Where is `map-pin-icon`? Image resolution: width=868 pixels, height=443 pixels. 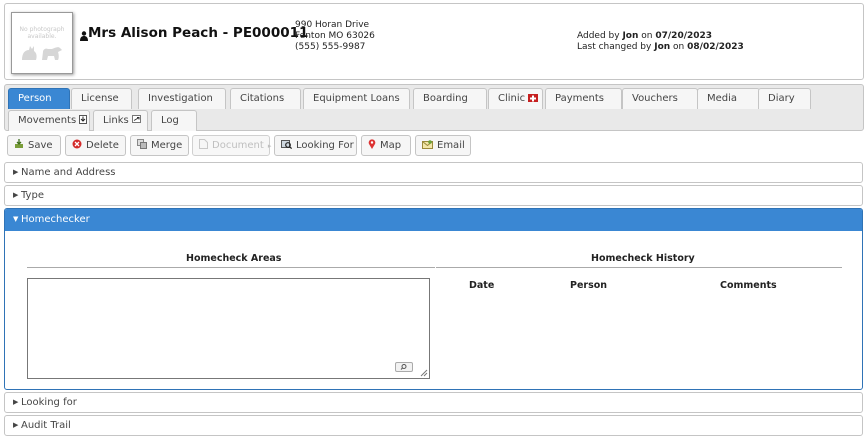 map-pin-icon is located at coordinates (372, 144).